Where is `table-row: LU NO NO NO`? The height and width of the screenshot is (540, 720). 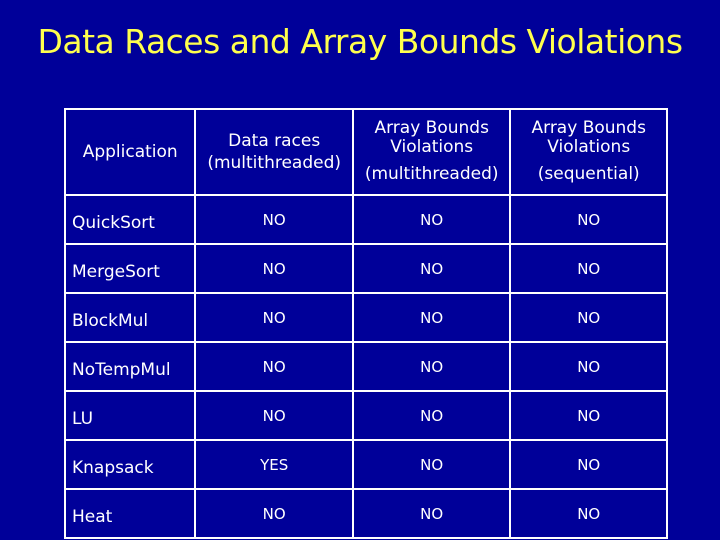 table-row: LU NO NO NO is located at coordinates (365, 415).